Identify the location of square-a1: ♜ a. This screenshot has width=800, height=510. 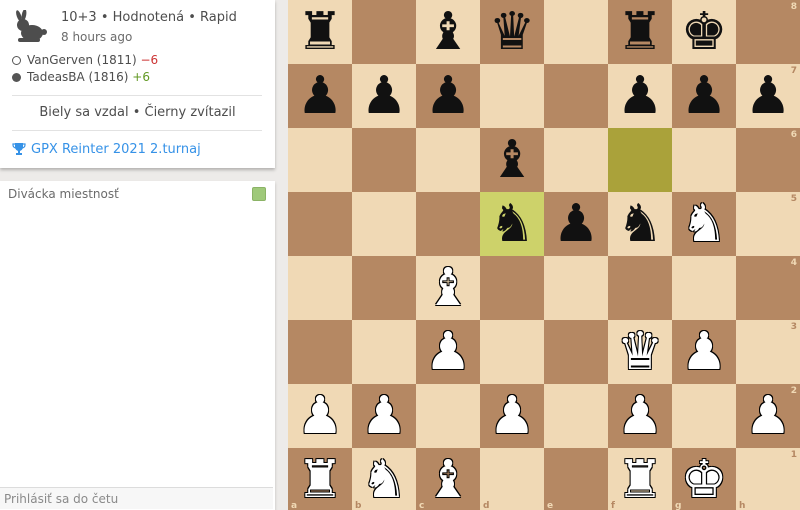
(320, 479).